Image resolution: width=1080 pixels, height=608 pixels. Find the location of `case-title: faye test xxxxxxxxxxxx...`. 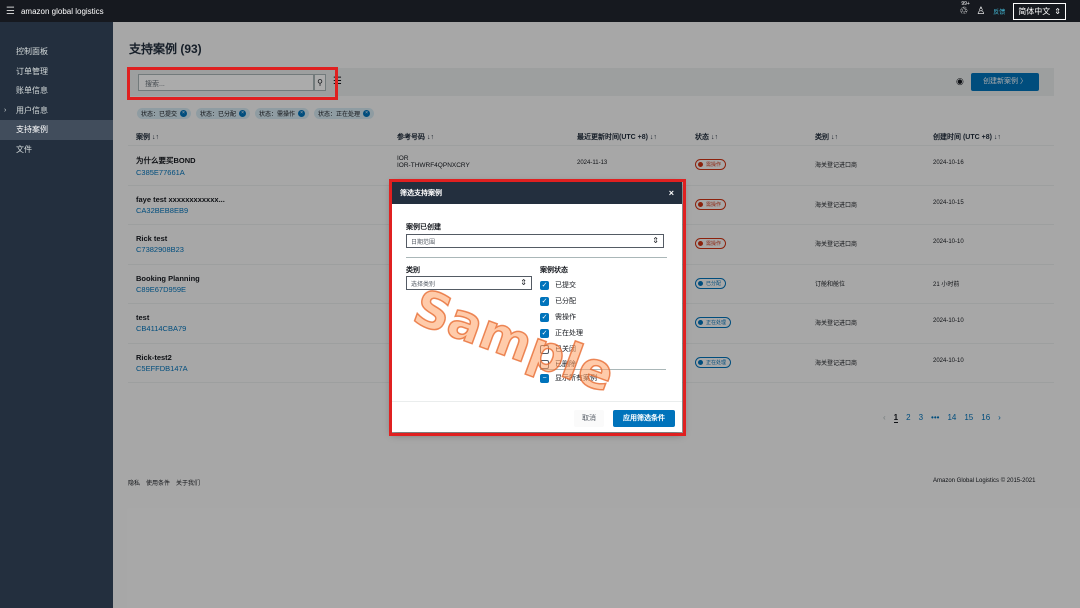

case-title: faye test xxxxxxxxxxxx... is located at coordinates (180, 199).